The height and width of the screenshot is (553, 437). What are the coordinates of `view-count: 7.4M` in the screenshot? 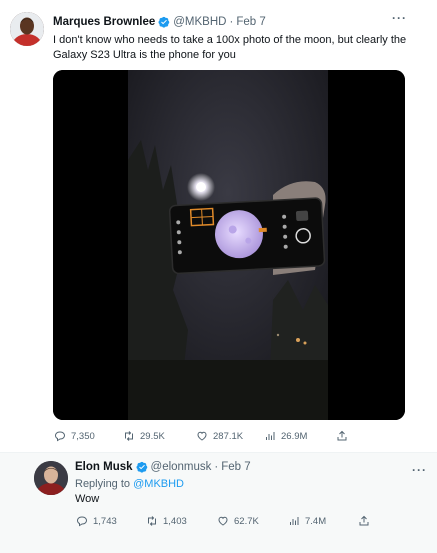 It's located at (316, 521).